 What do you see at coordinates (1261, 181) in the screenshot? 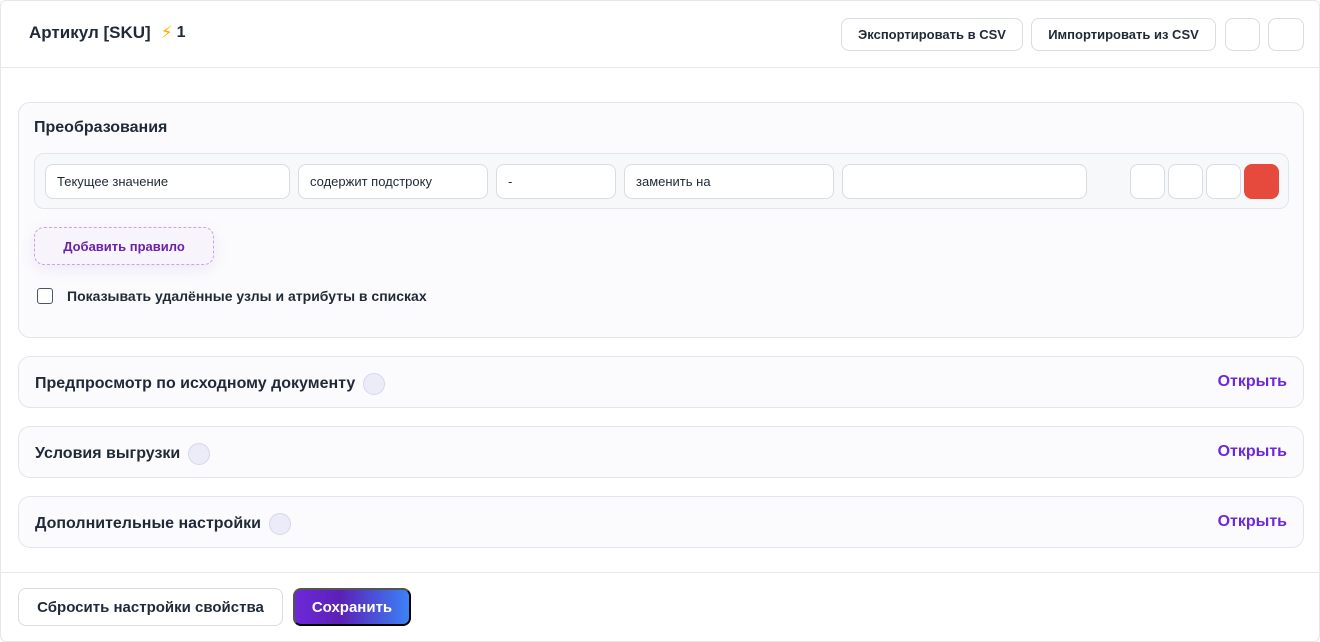
I see `rule-delete-button` at bounding box center [1261, 181].